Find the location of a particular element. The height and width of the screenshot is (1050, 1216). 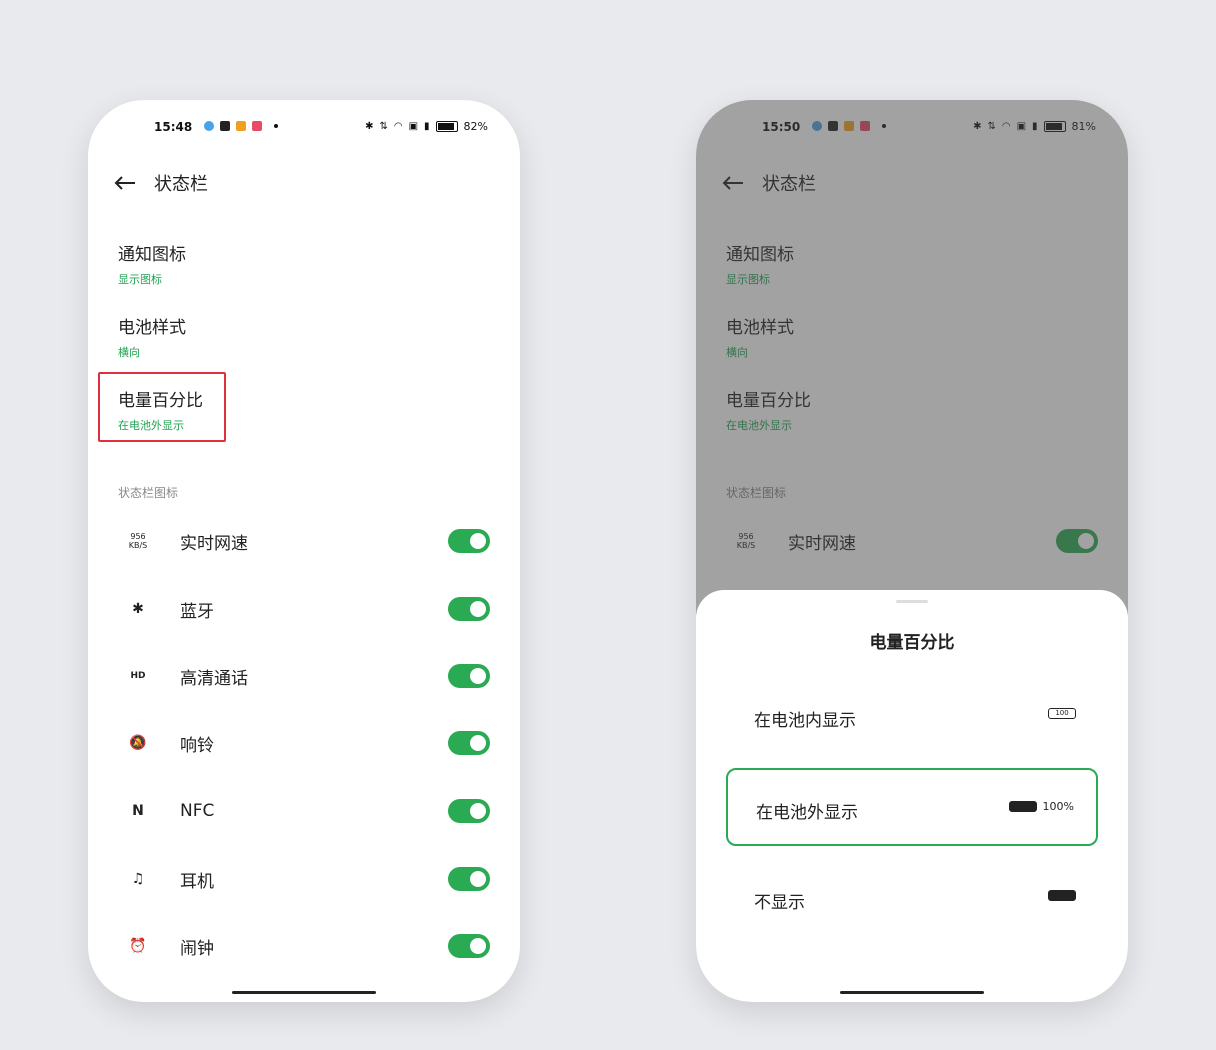

headphones-icon: ♫ is located at coordinates (138, 879).